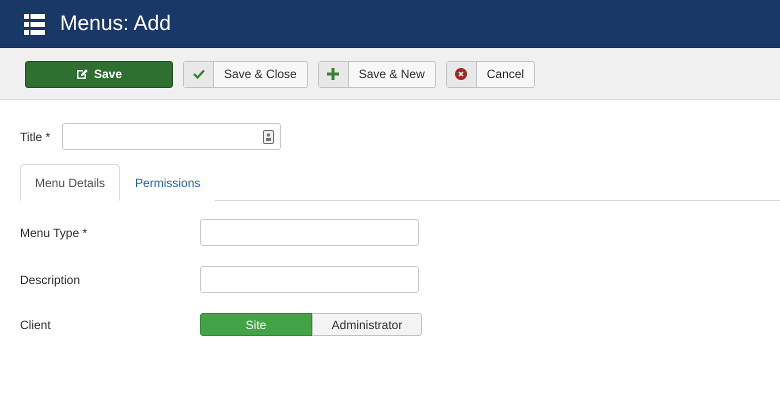 This screenshot has height=409, width=780. I want to click on save-close-button: Save & Close, so click(245, 74).